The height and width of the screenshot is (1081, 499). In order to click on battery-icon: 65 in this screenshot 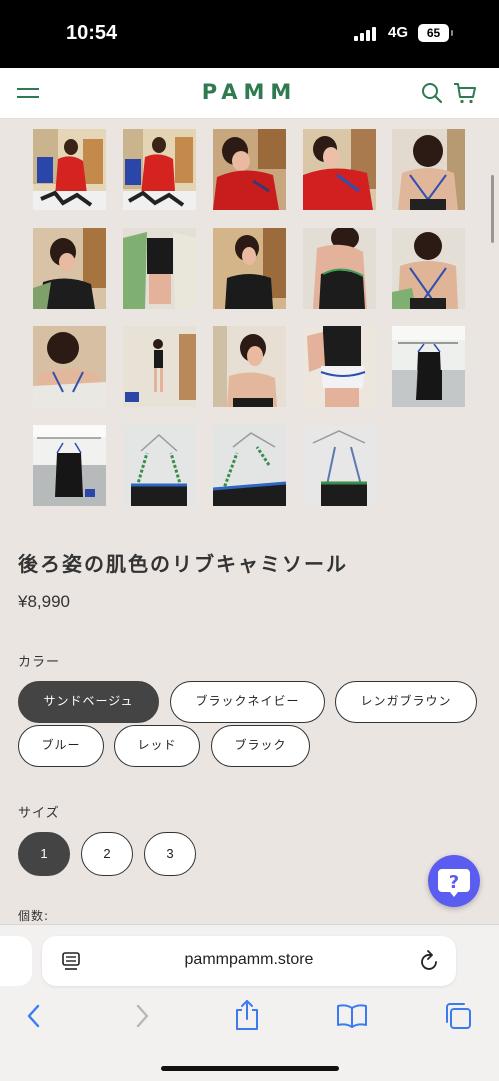, I will do `click(433, 33)`.